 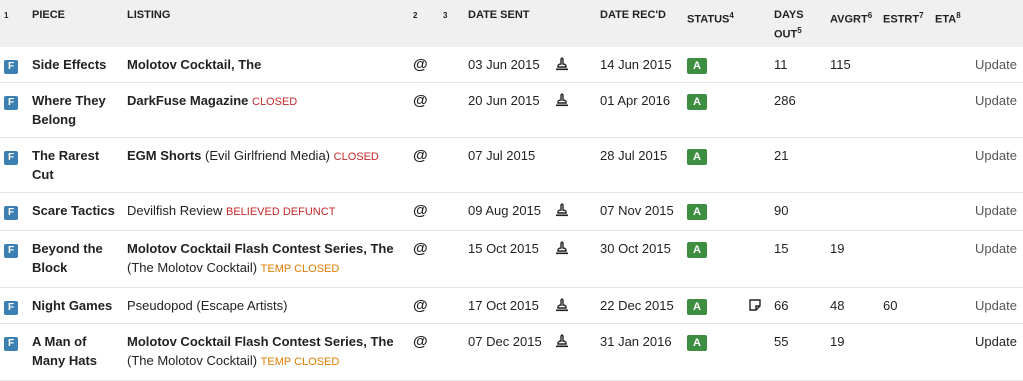 What do you see at coordinates (890, 305) in the screenshot?
I see `estrt: 60` at bounding box center [890, 305].